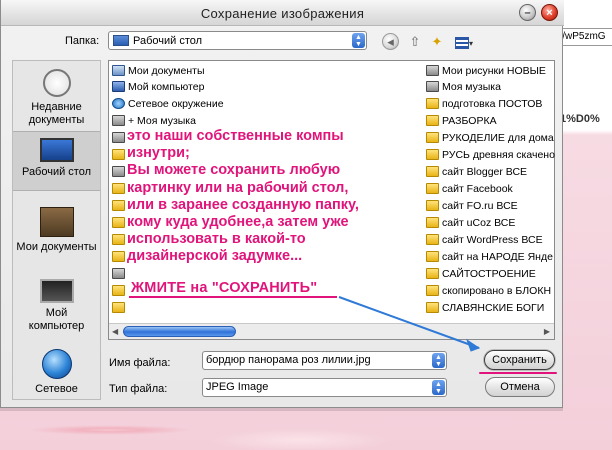  I want to click on save-button: Сохранить, so click(519, 360).